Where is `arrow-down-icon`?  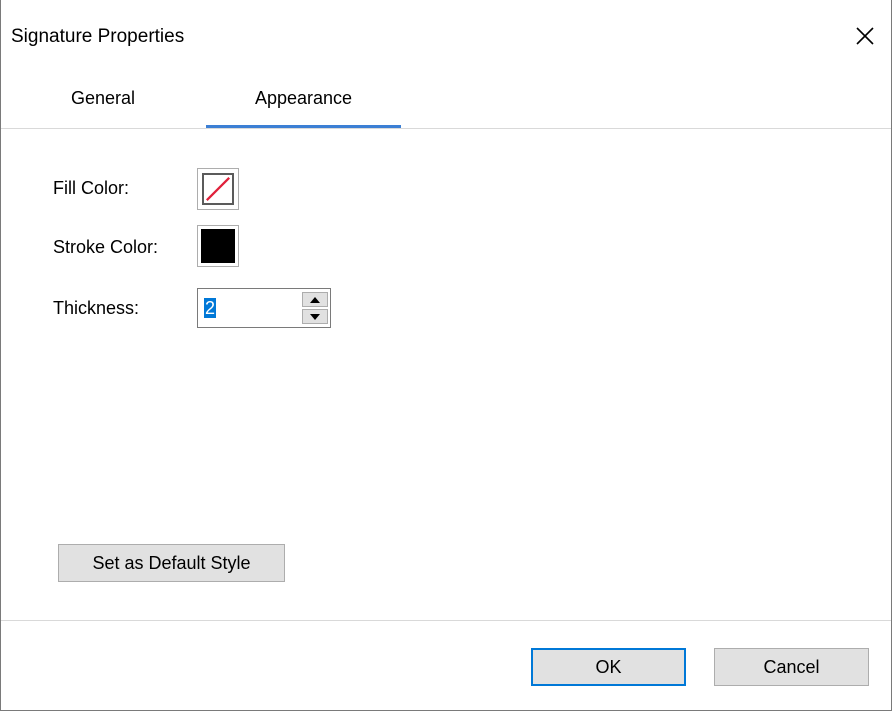 arrow-down-icon is located at coordinates (315, 316).